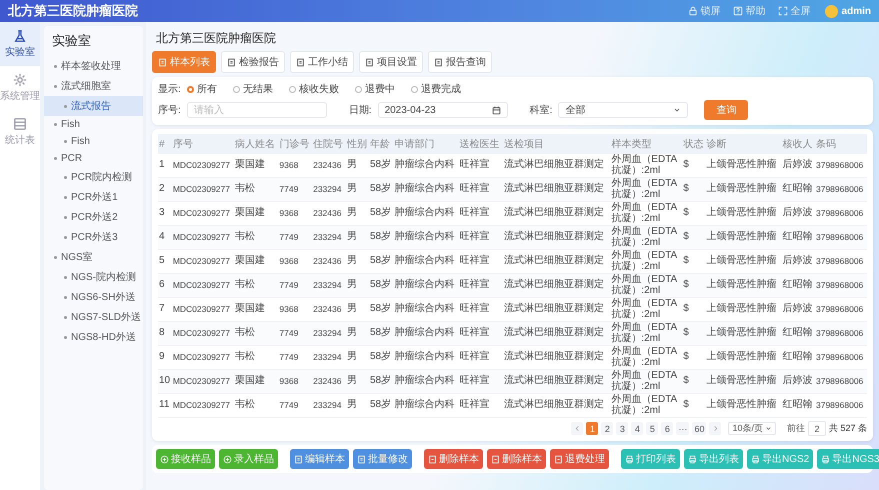 The width and height of the screenshot is (879, 490). I want to click on tab: 工作小结, so click(322, 62).